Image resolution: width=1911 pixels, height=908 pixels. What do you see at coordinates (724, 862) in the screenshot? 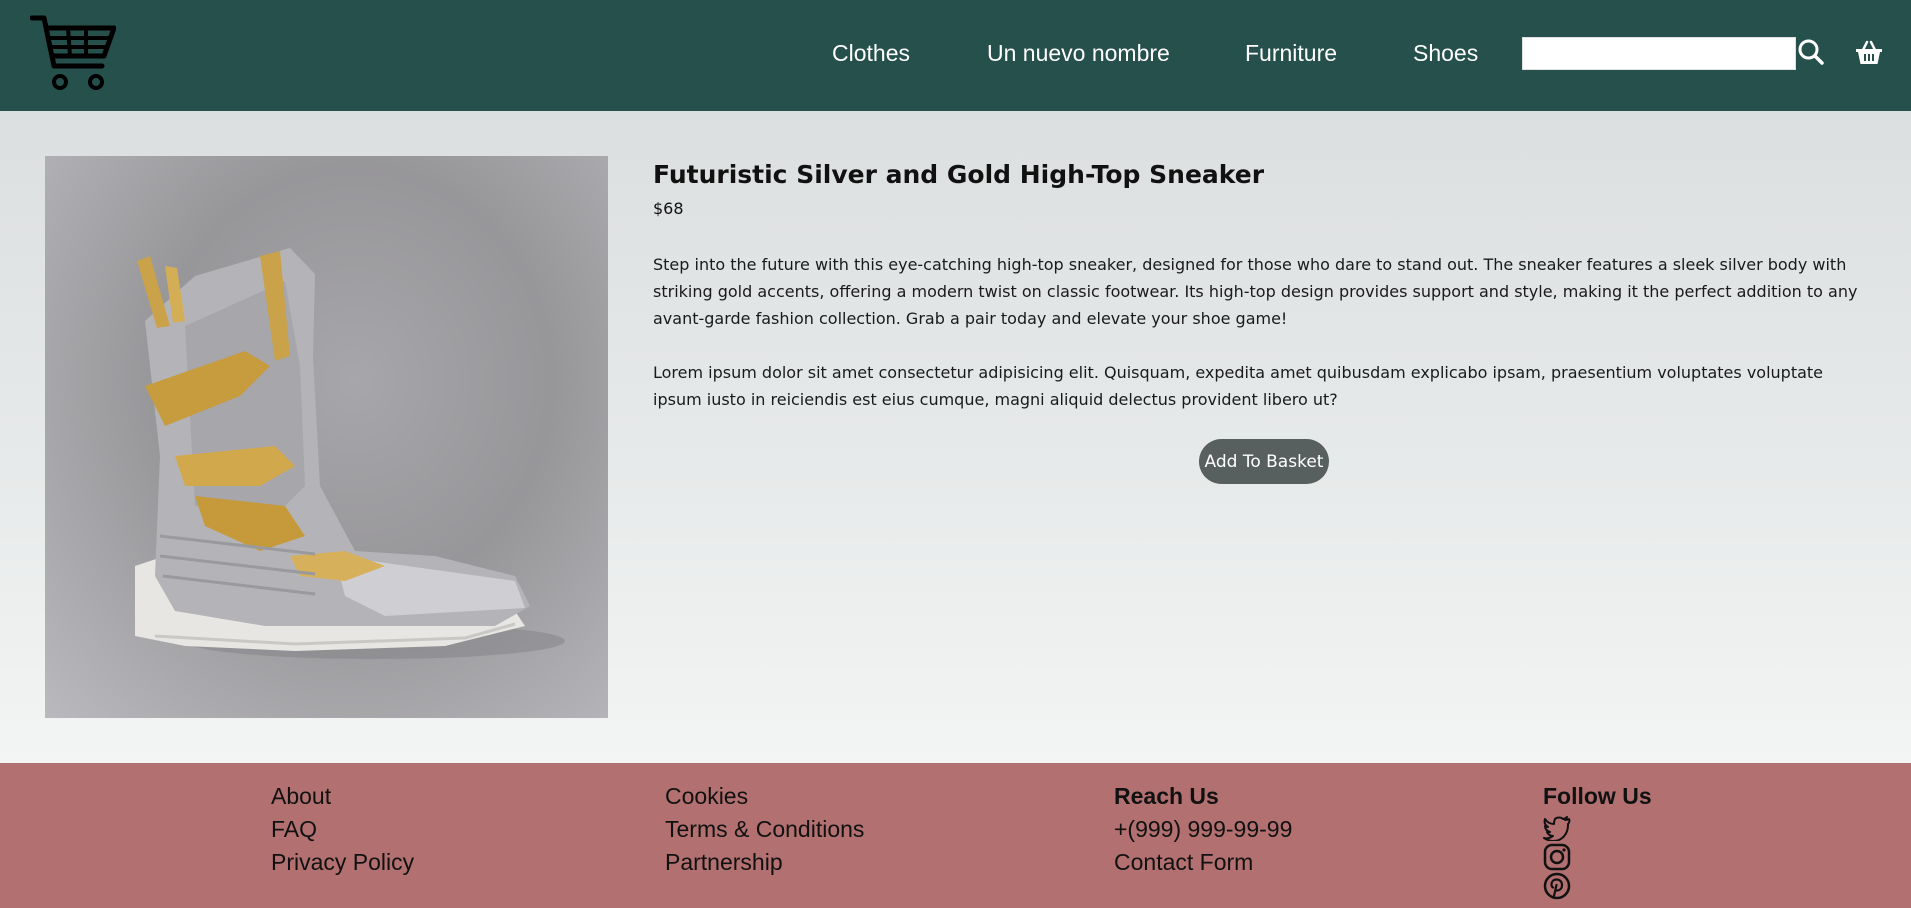
I see `footer-partnership-link: Partnership` at bounding box center [724, 862].